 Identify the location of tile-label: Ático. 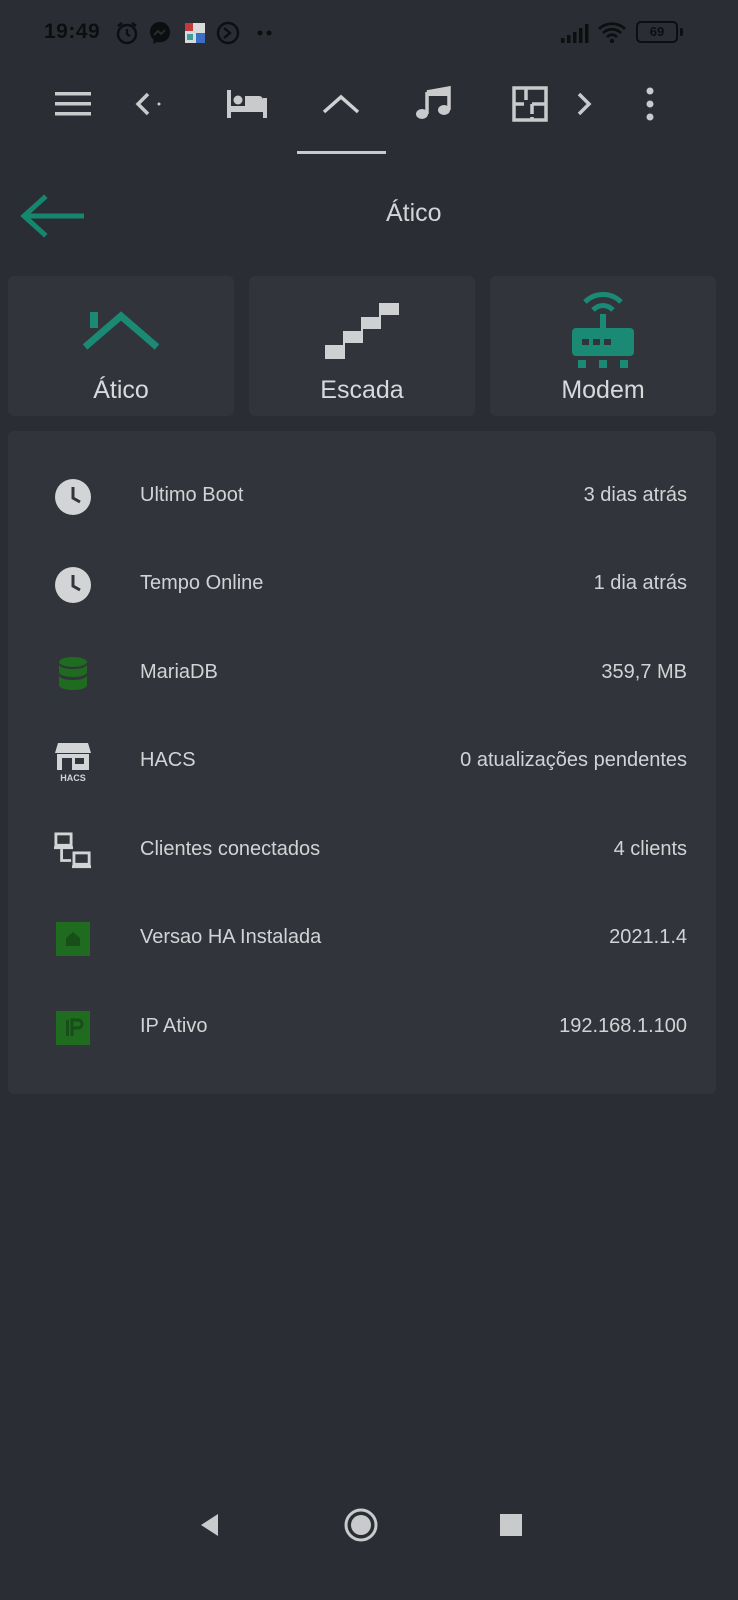
(121, 390).